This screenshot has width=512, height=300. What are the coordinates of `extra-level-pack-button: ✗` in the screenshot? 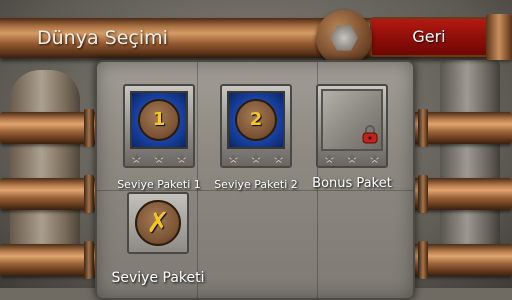 It's located at (158, 223).